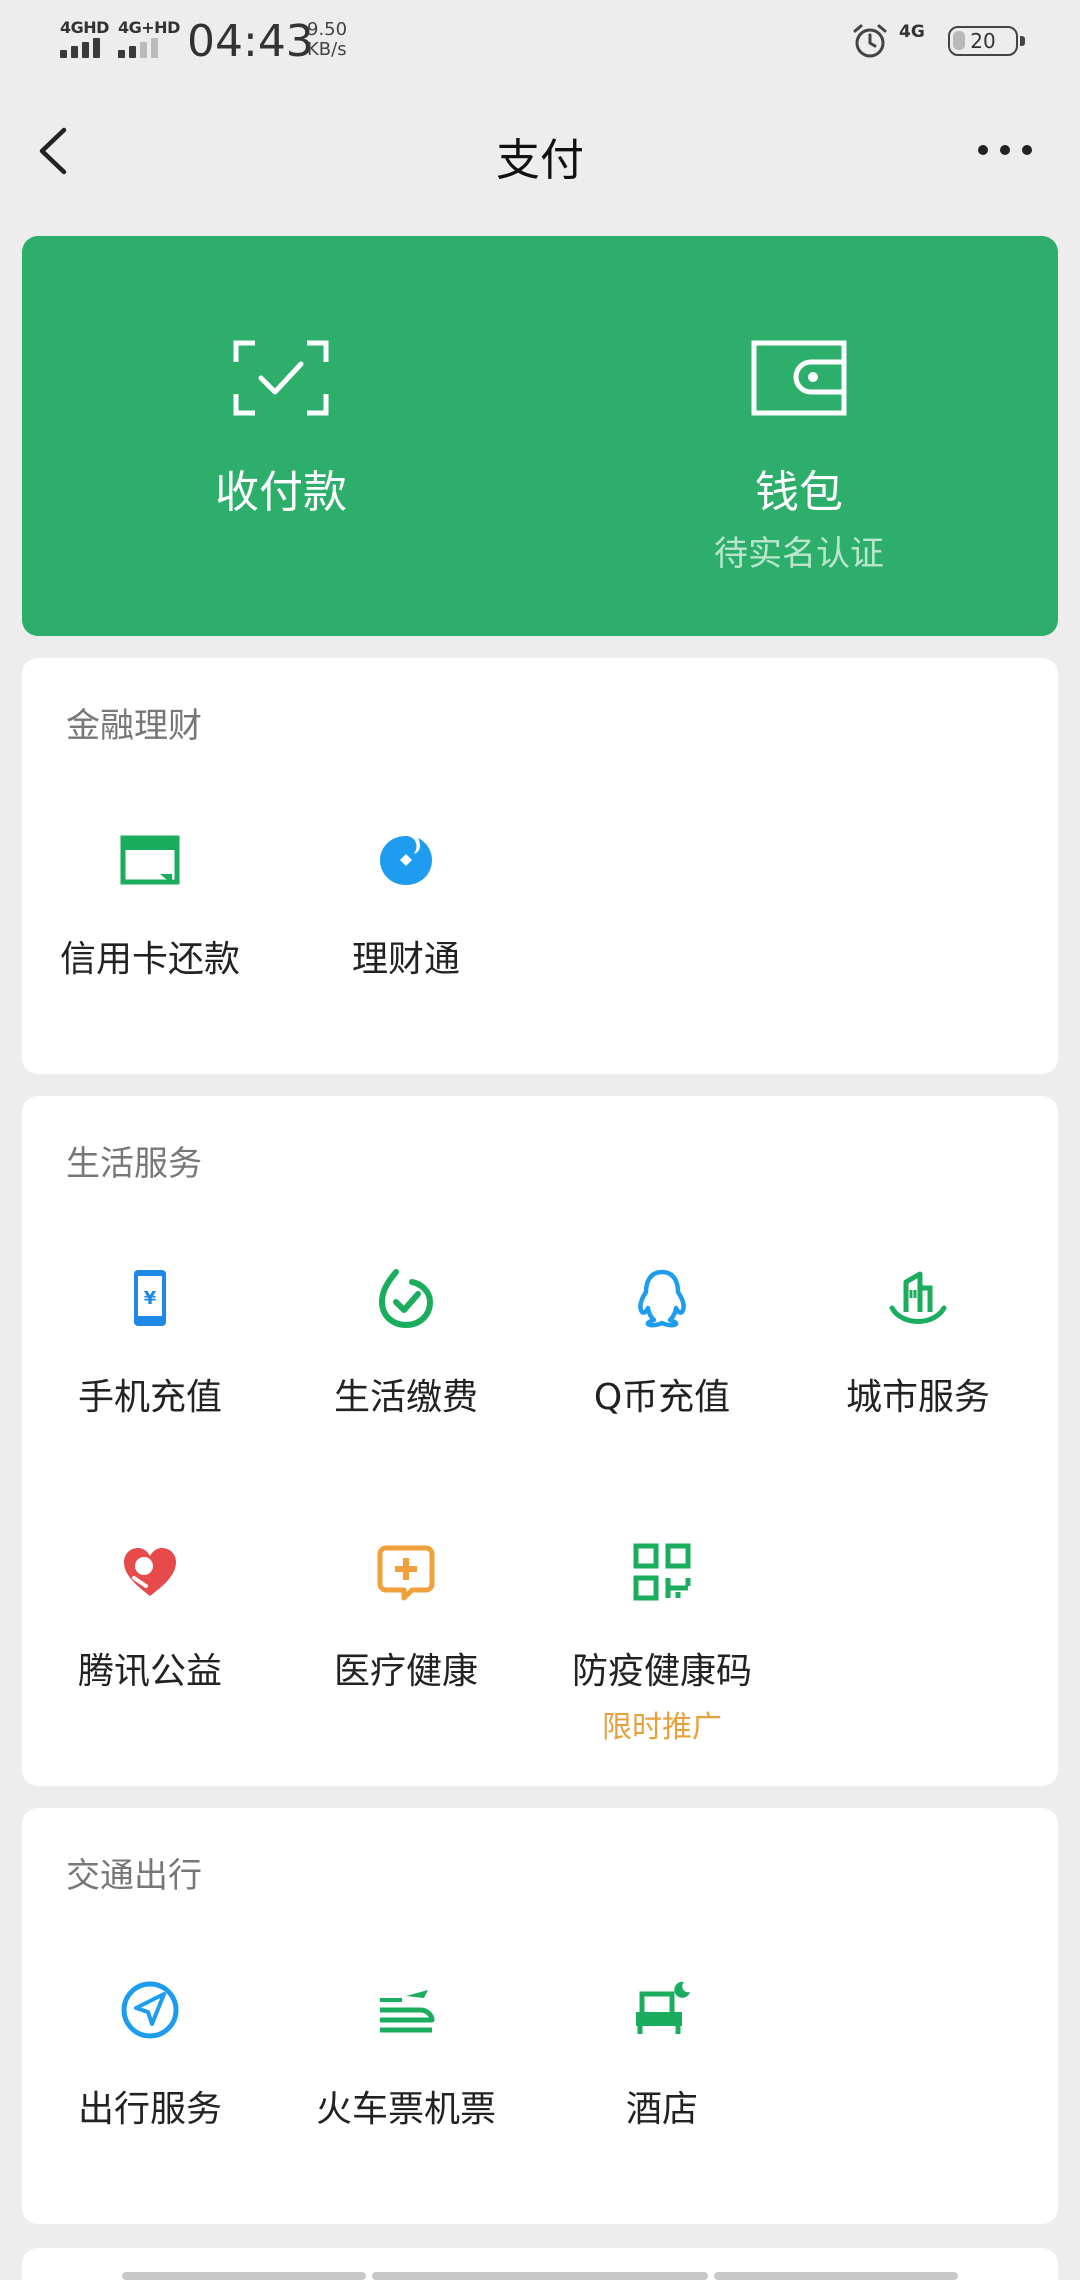  Describe the element at coordinates (663, 2007) in the screenshot. I see `hotel-bed-icon` at that location.